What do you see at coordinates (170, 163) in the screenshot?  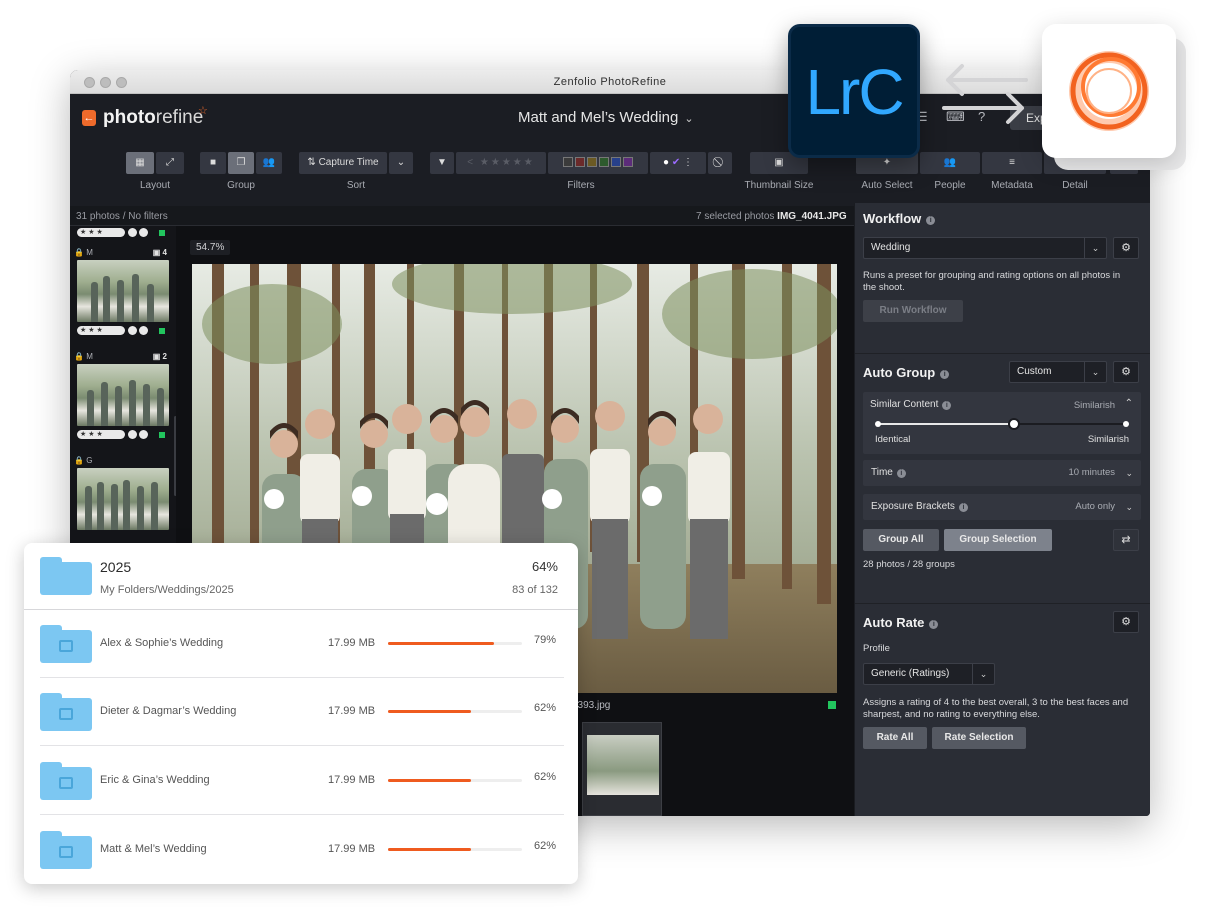 I see `fullscreen-view-button: ⤢` at bounding box center [170, 163].